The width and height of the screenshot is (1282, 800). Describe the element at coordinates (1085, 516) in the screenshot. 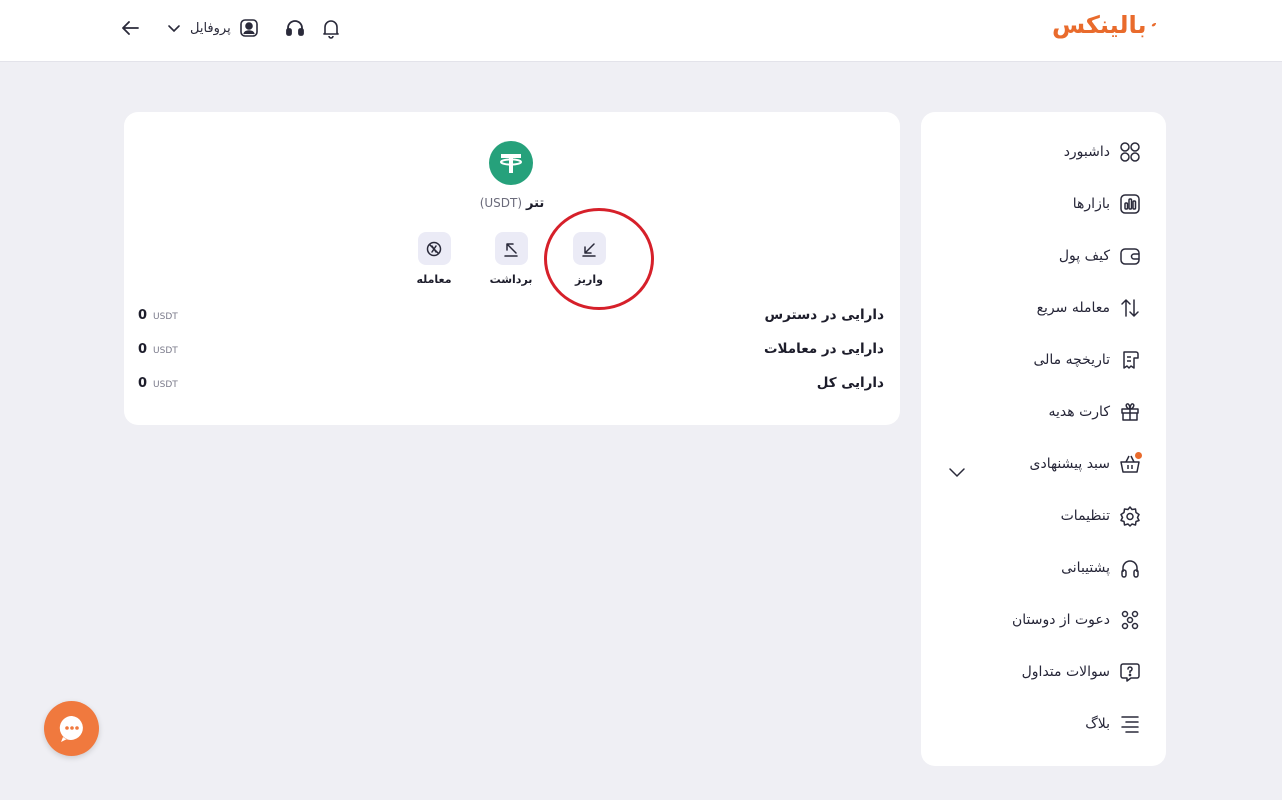

I see `sidebar-item-label: تنظیمات` at that location.